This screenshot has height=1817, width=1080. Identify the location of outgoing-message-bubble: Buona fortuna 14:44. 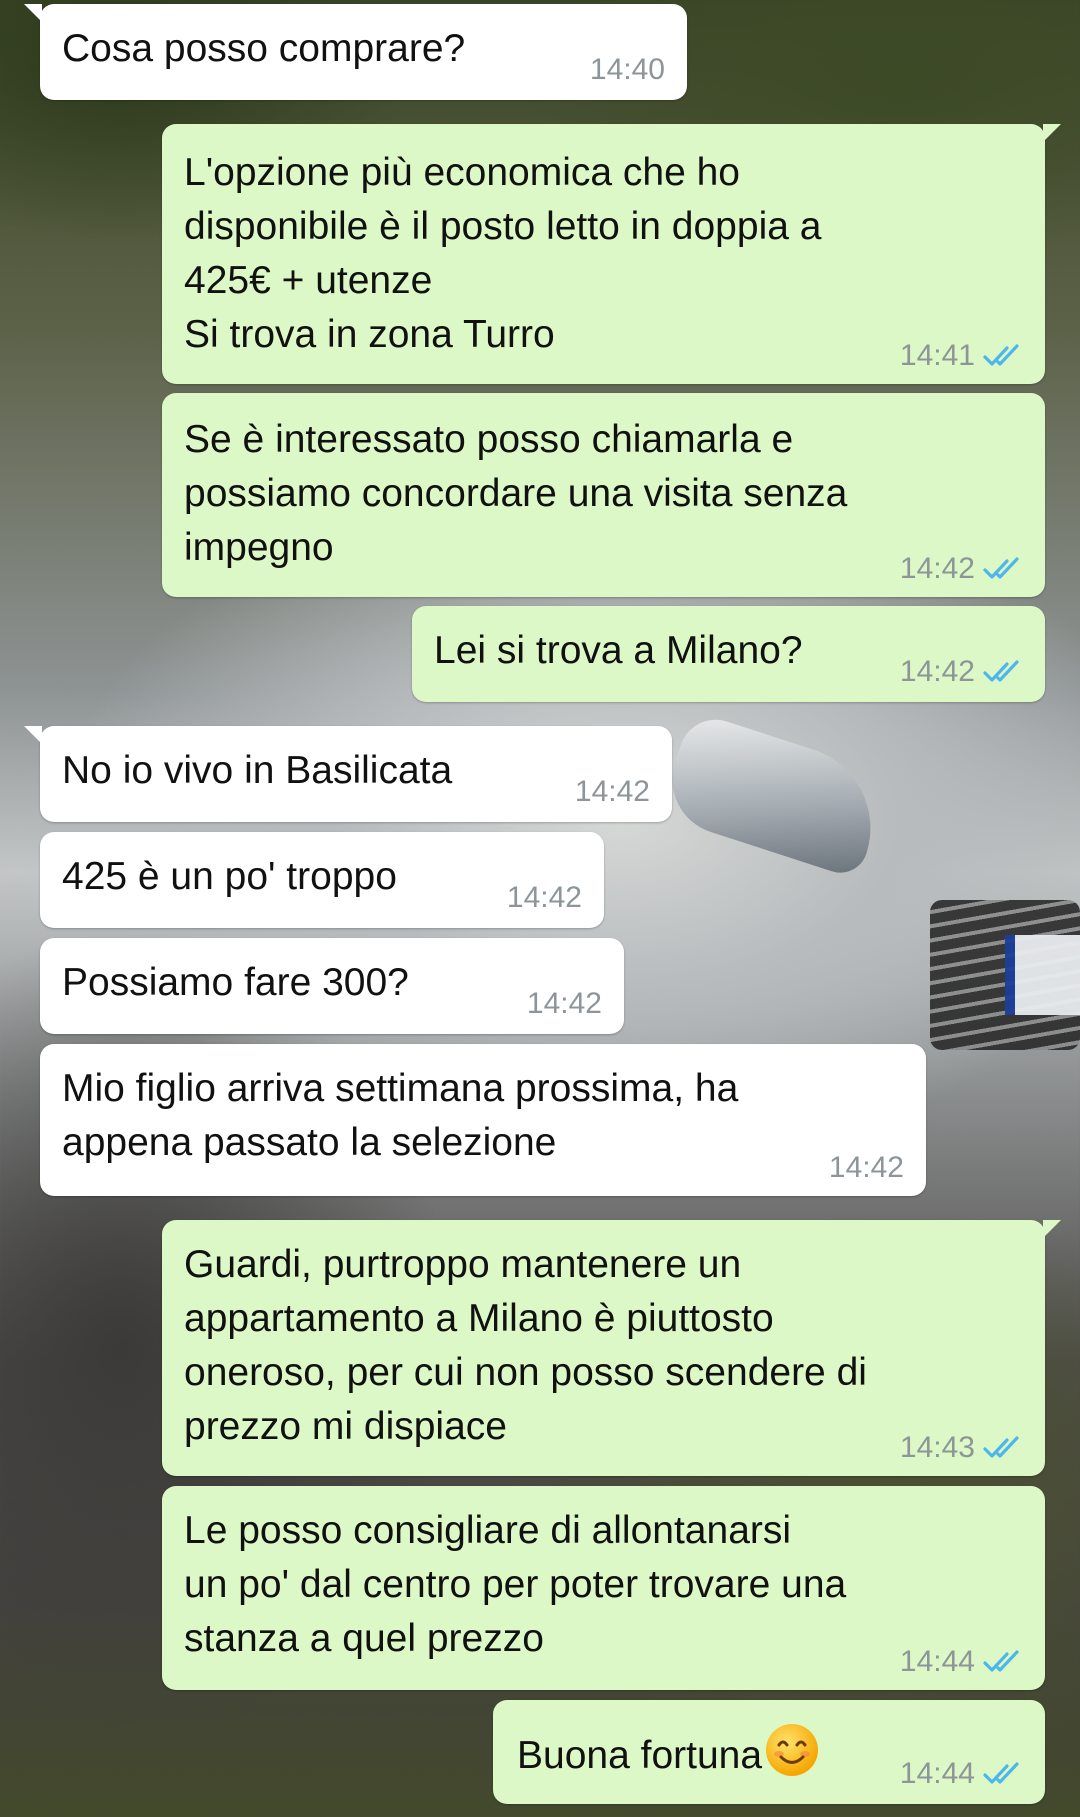
(769, 1752).